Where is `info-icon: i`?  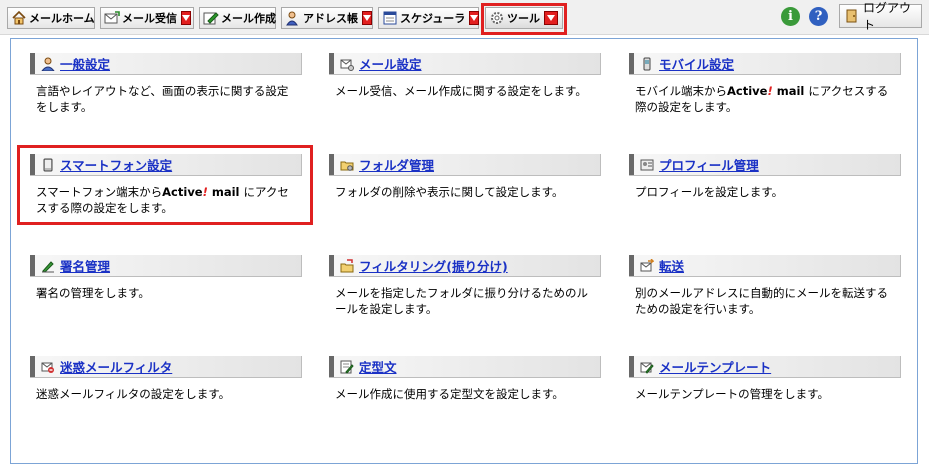
info-icon: i is located at coordinates (790, 16).